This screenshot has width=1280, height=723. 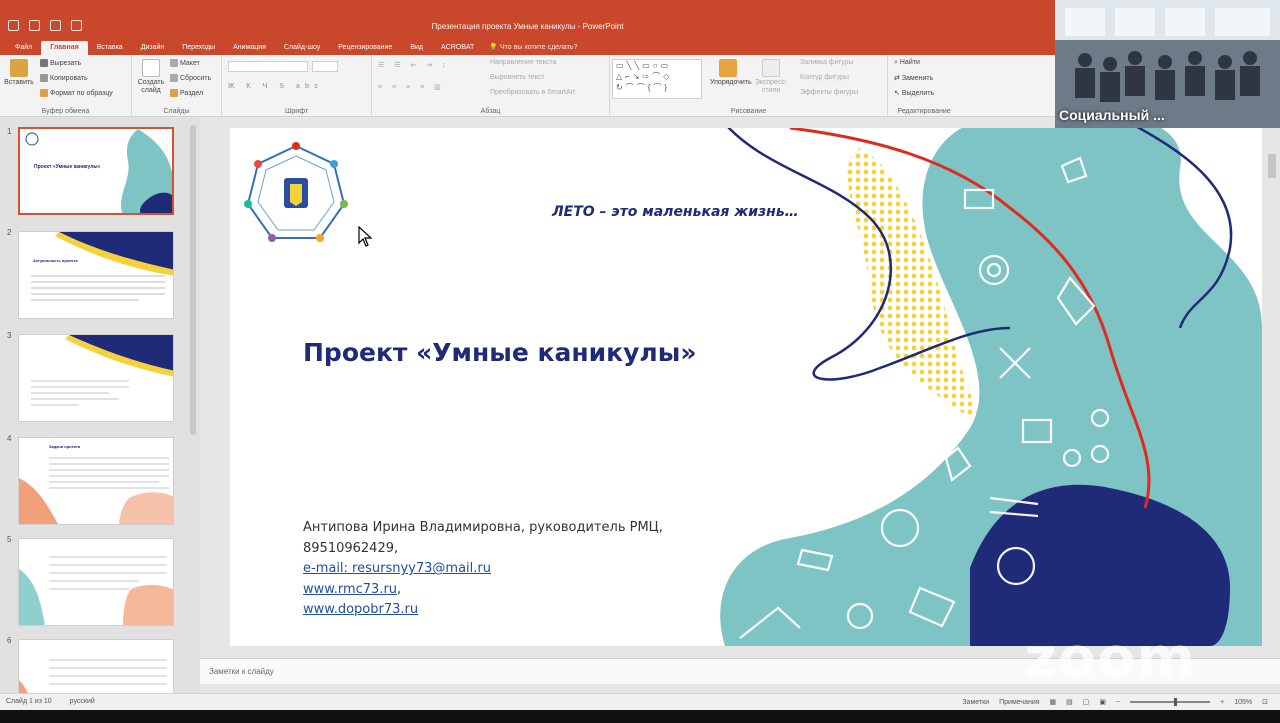 What do you see at coordinates (907, 63) in the screenshot?
I see `find-button: ⌕ Найти` at bounding box center [907, 63].